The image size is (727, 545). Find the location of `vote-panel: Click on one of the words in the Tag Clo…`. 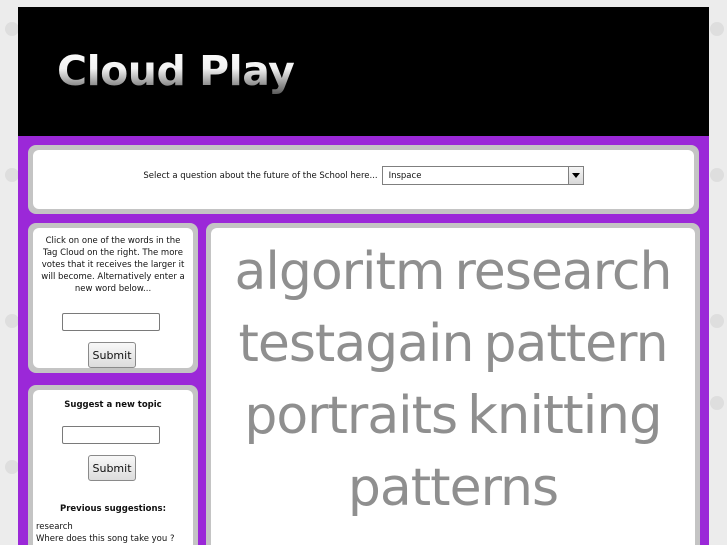

vote-panel: Click on one of the words in the Tag Clo… is located at coordinates (113, 298).